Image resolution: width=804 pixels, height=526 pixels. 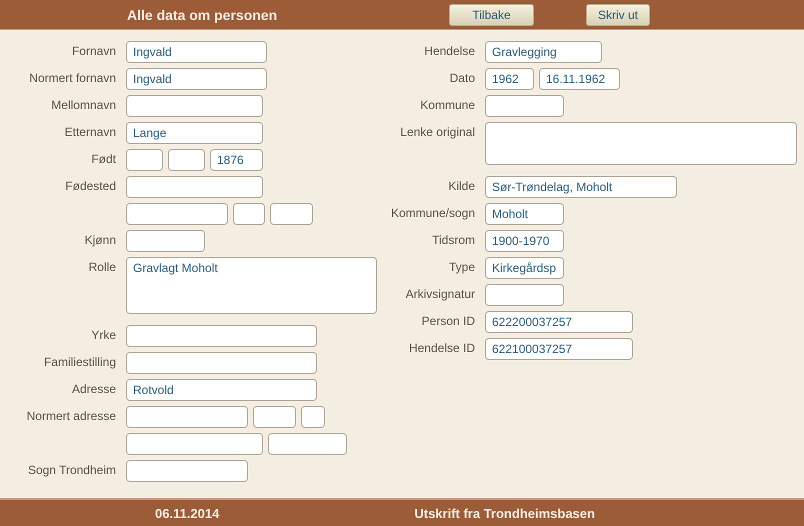 I want to click on input-field: 1962, so click(x=509, y=79).